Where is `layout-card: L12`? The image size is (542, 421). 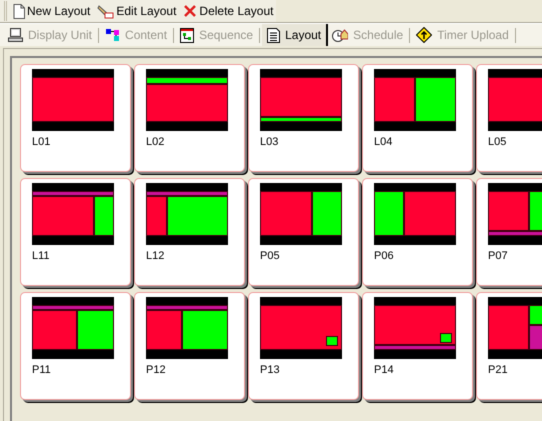
layout-card: L12 is located at coordinates (189, 232).